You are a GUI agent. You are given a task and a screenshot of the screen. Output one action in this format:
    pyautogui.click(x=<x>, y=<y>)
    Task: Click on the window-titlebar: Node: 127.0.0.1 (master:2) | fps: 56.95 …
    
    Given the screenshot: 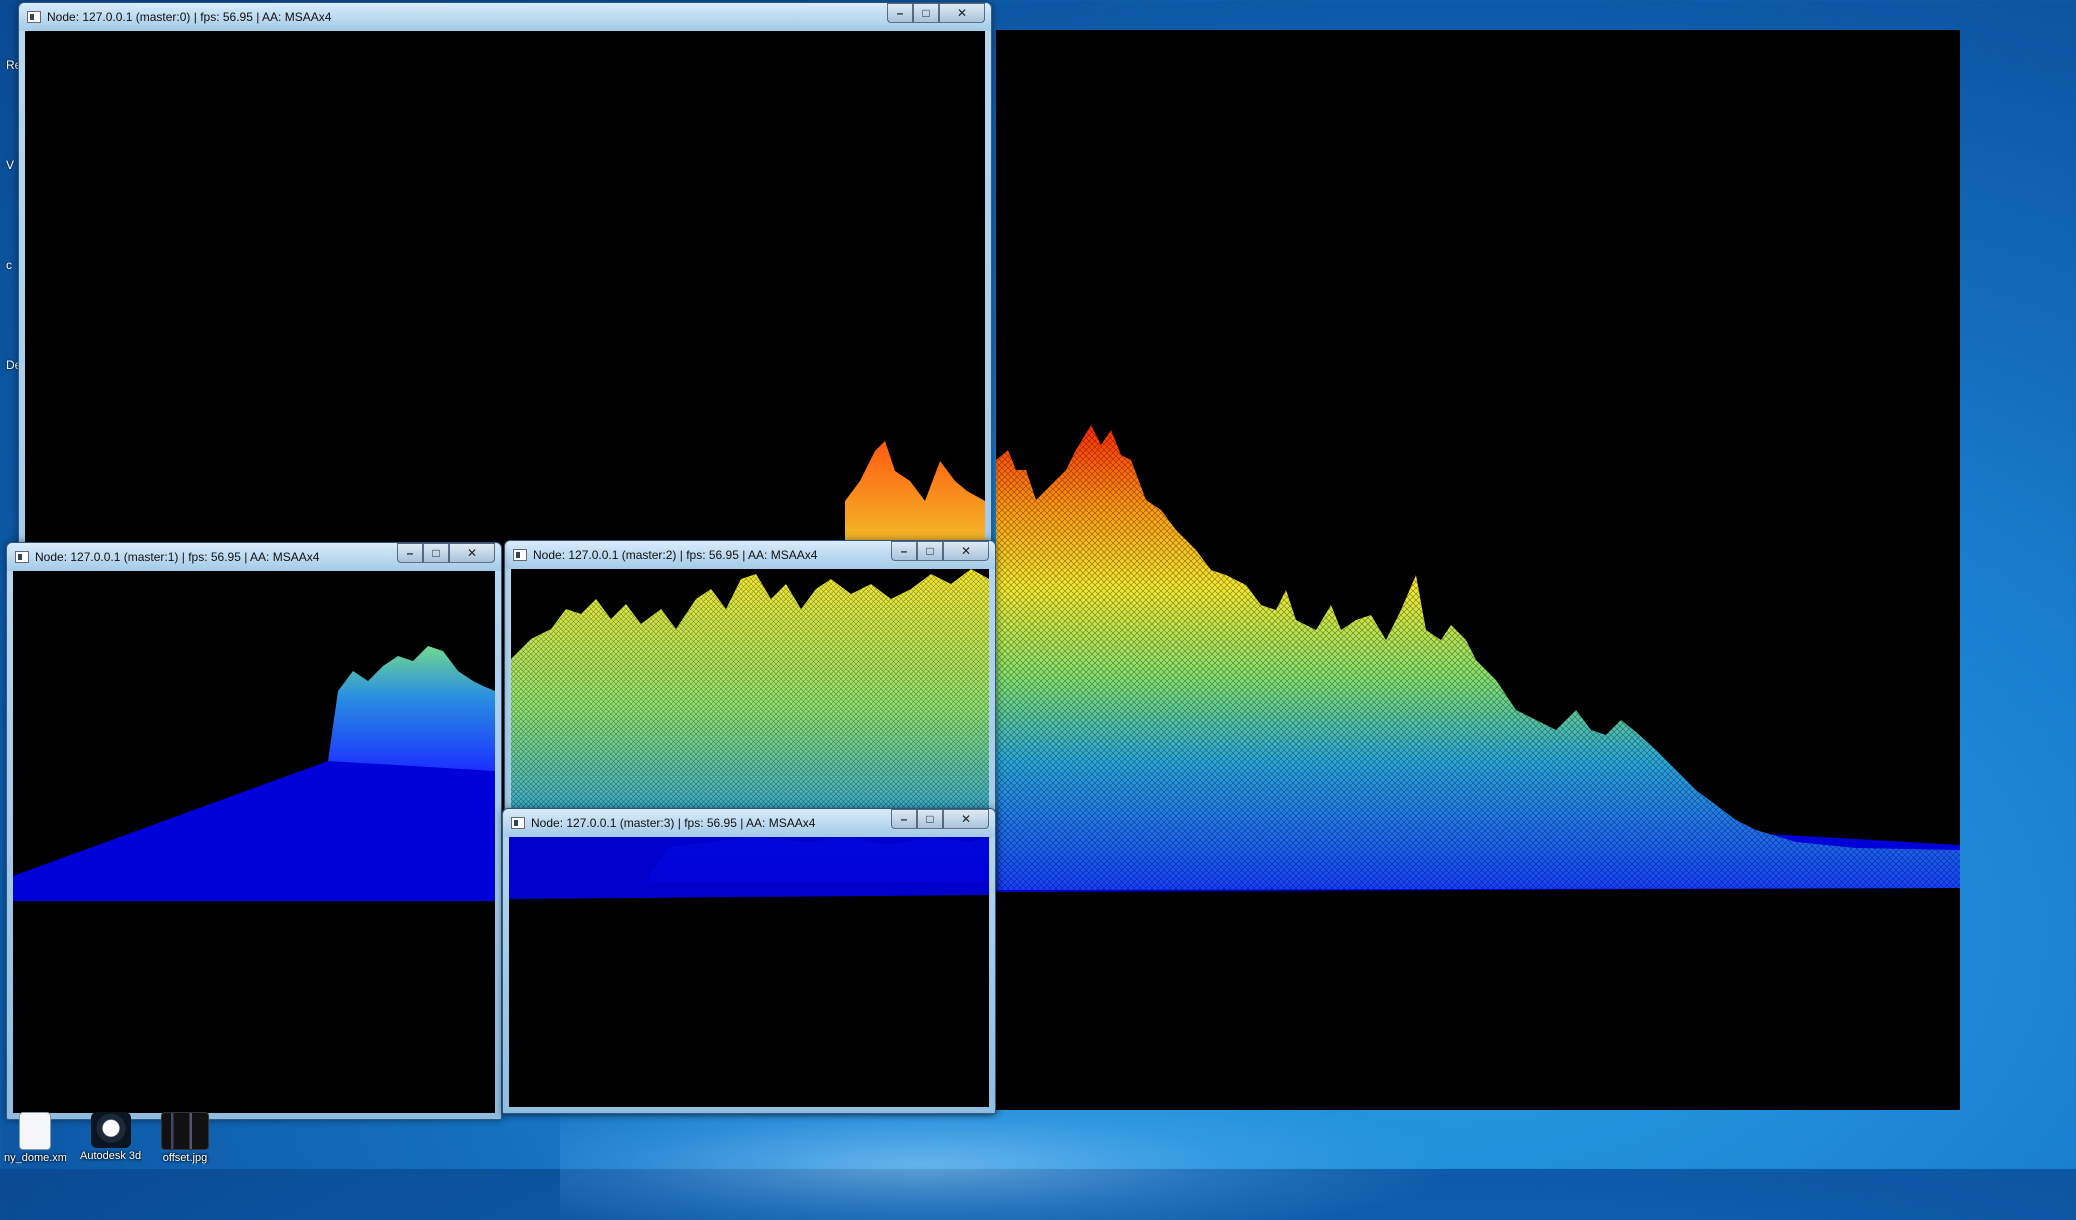 What is the action you would take?
    pyautogui.click(x=750, y=555)
    